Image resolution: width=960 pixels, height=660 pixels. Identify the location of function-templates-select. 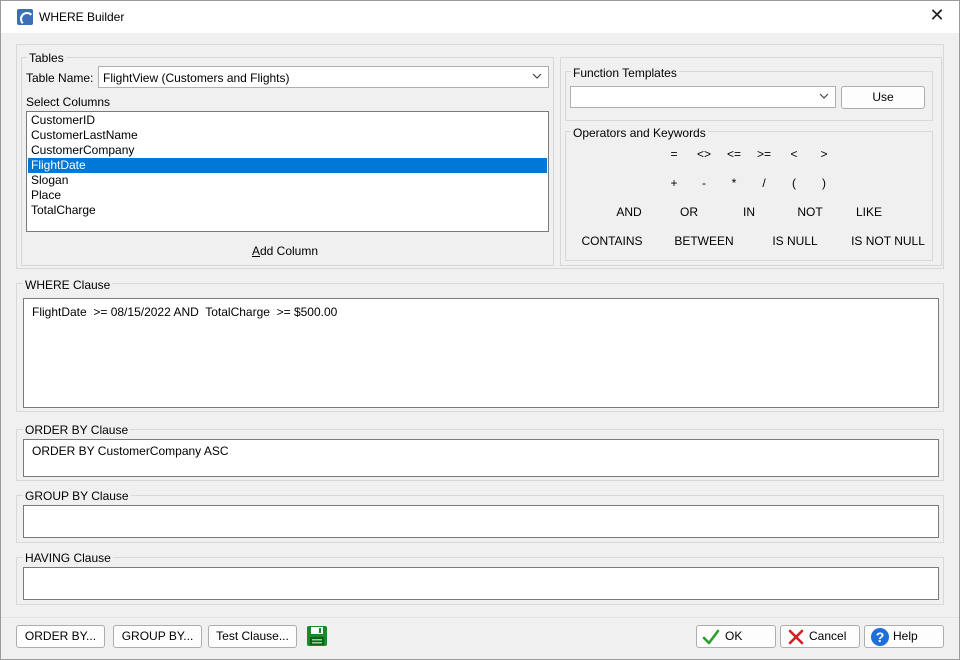
(703, 97).